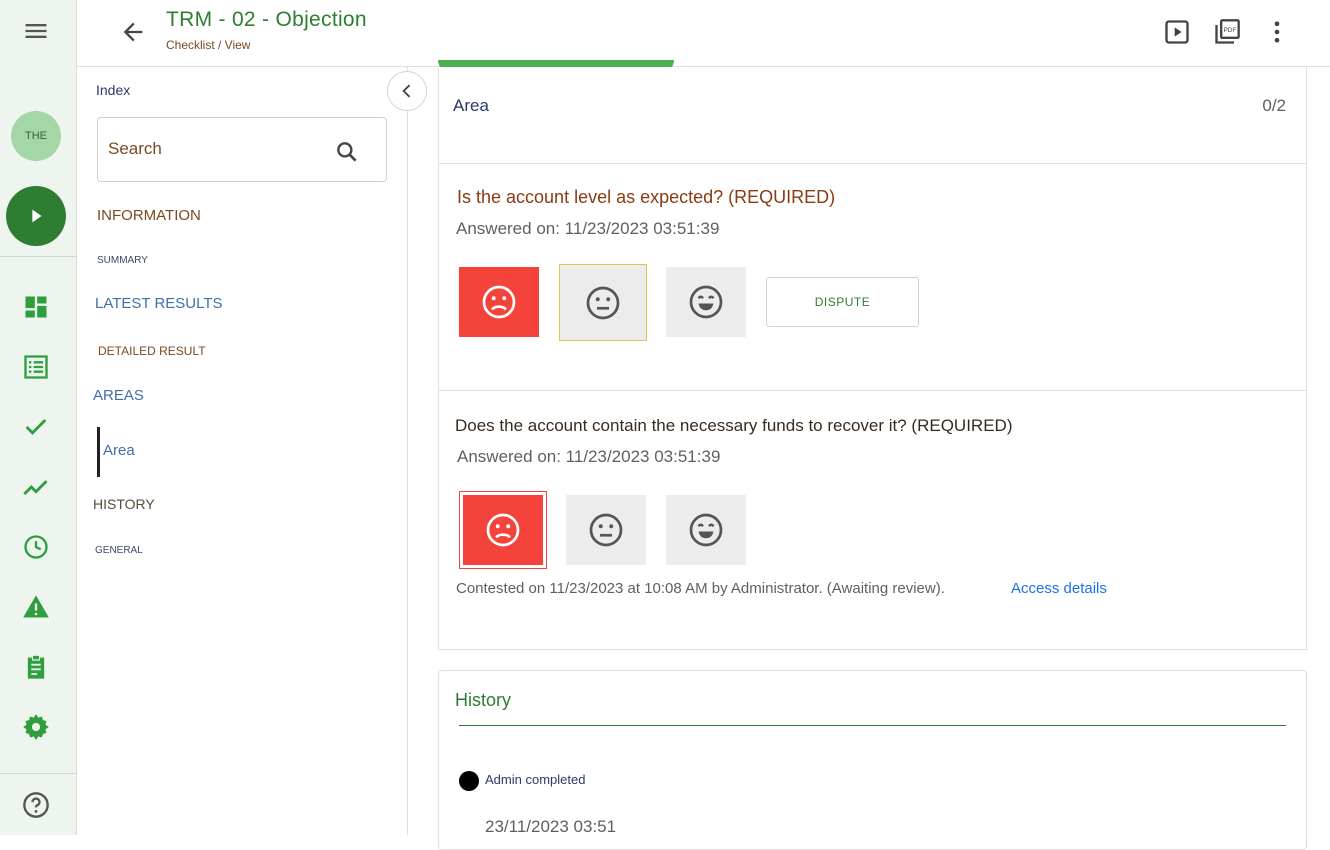 The width and height of the screenshot is (1330, 850). What do you see at coordinates (119, 550) in the screenshot?
I see `sidebar-item-general: GENERAL` at bounding box center [119, 550].